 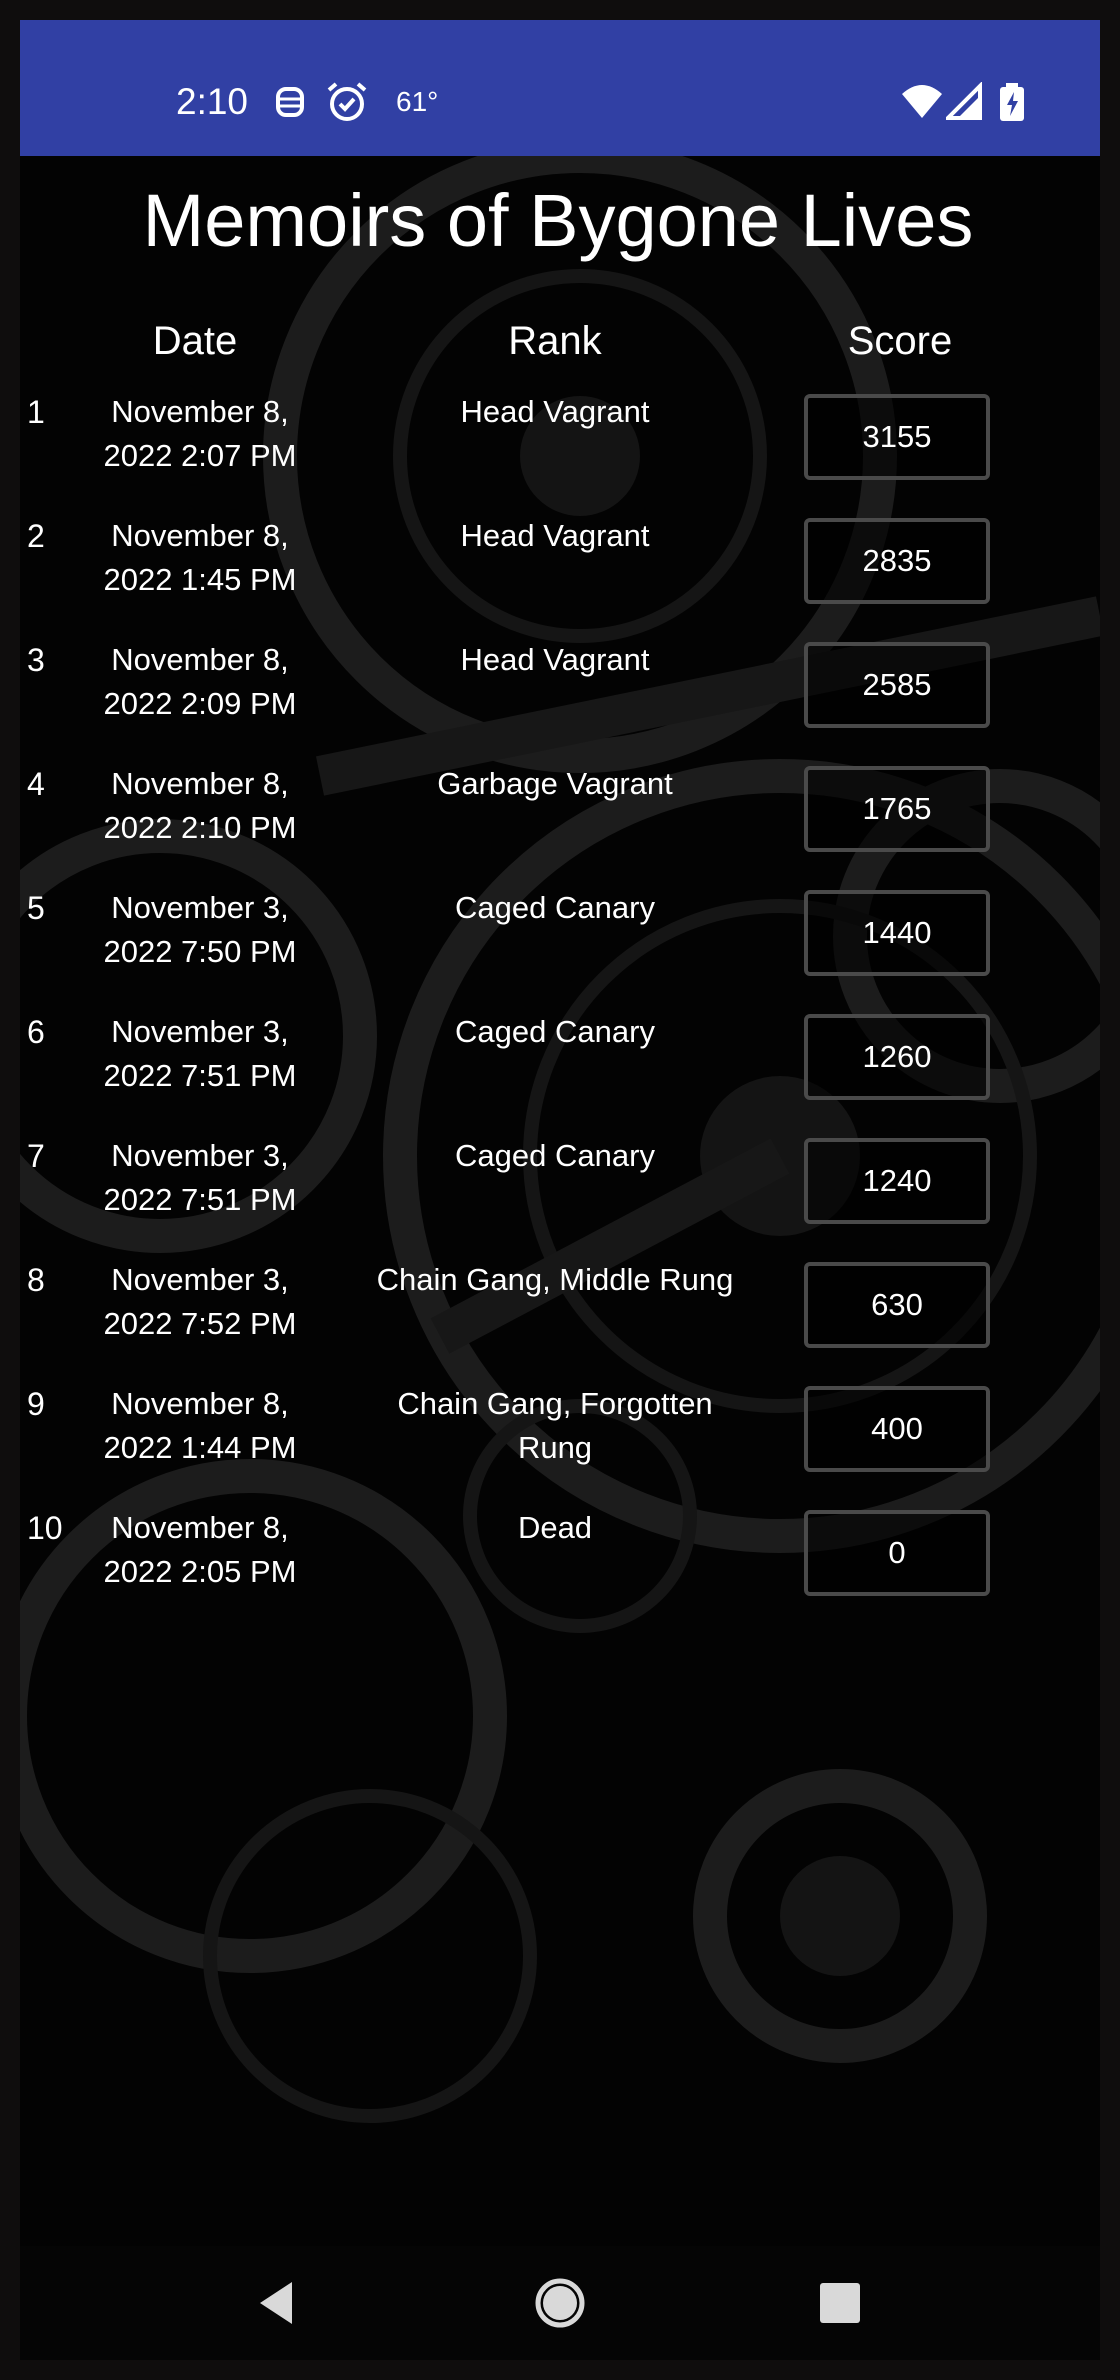 I want to click on row-score: 2835, so click(x=897, y=561).